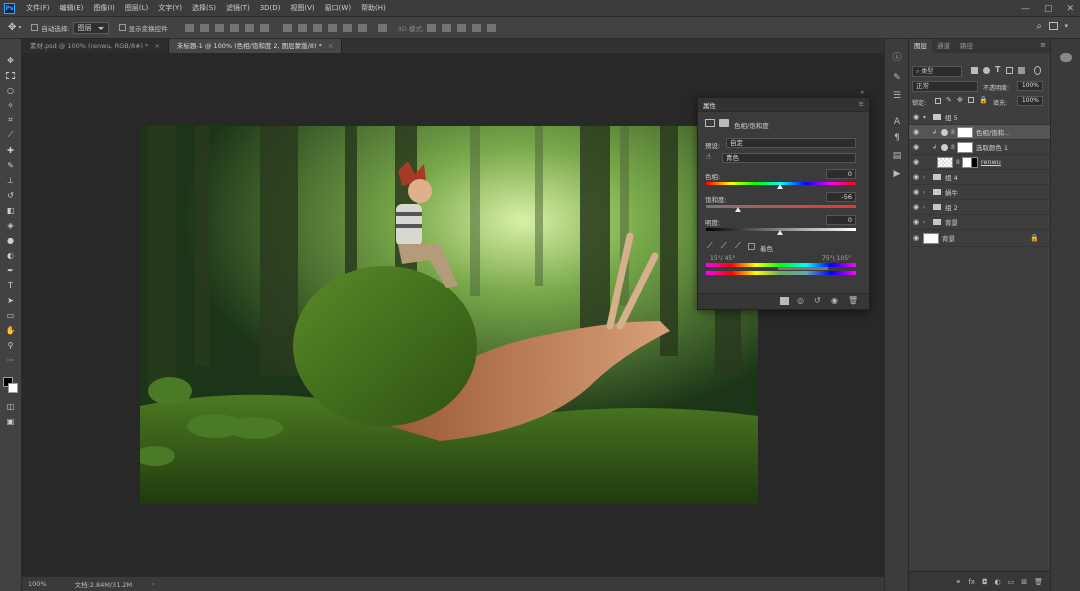  Describe the element at coordinates (897, 174) in the screenshot. I see `play-icon: ▶` at that location.